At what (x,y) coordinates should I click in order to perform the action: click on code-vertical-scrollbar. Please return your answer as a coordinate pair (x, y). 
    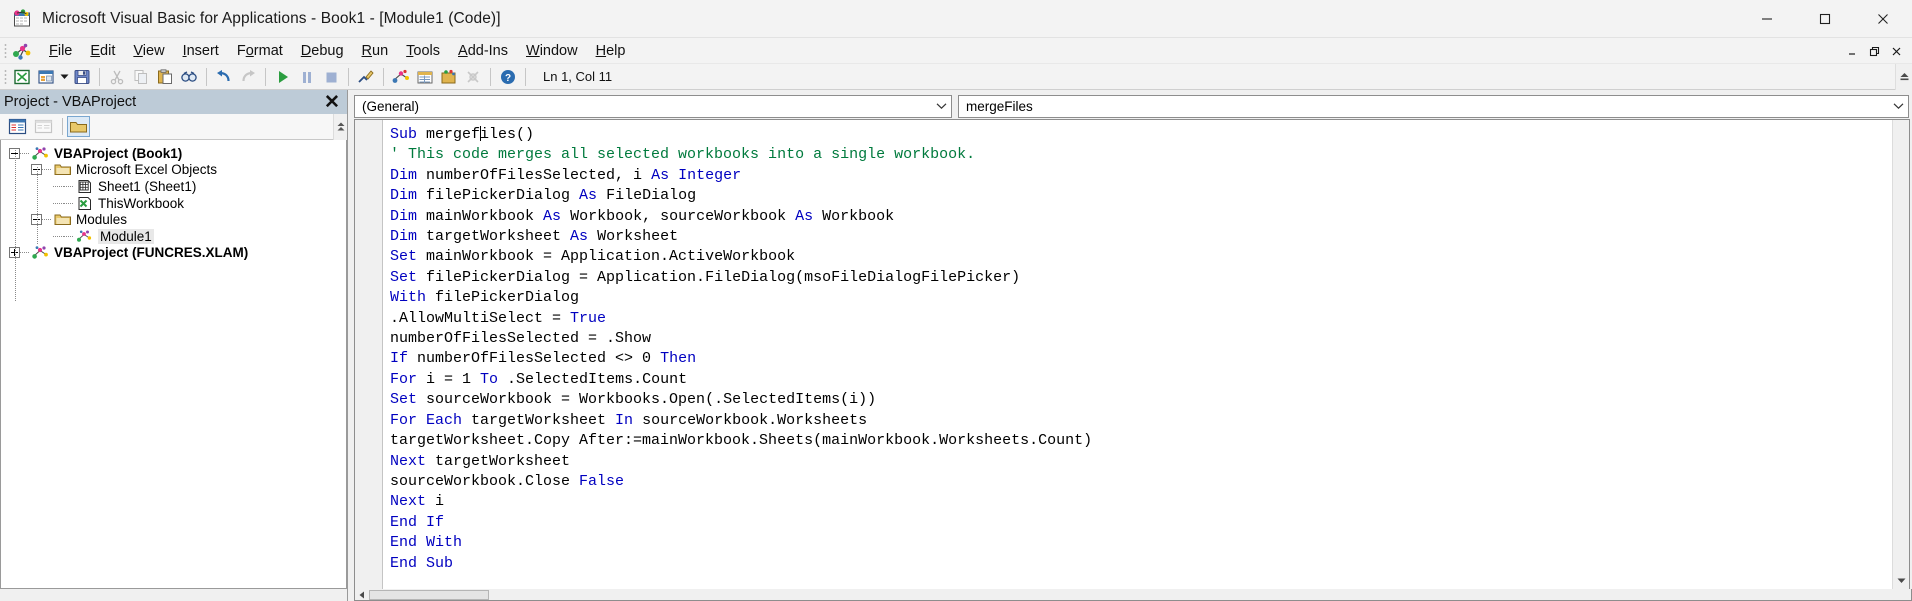
    Looking at the image, I should click on (1900, 354).